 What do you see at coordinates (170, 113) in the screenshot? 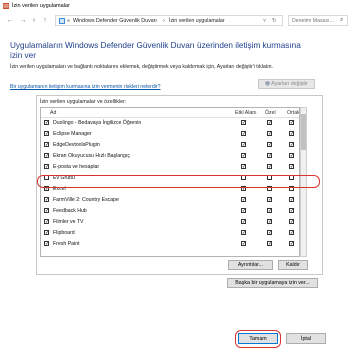
I see `table-header: Ad Etki Alanı Özel Ortak` at bounding box center [170, 113].